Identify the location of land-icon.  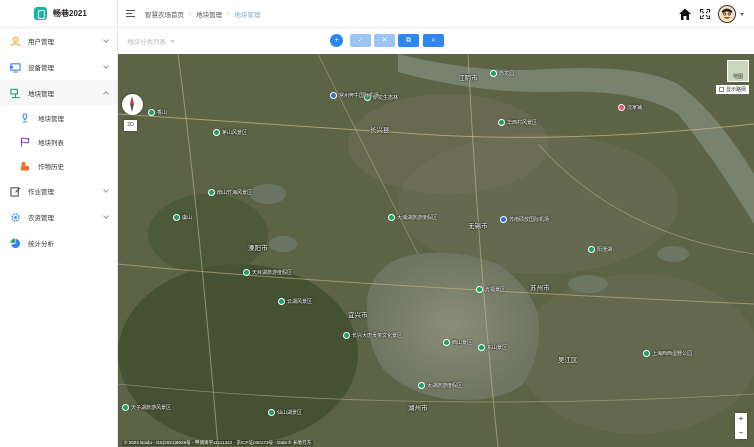
(15, 93).